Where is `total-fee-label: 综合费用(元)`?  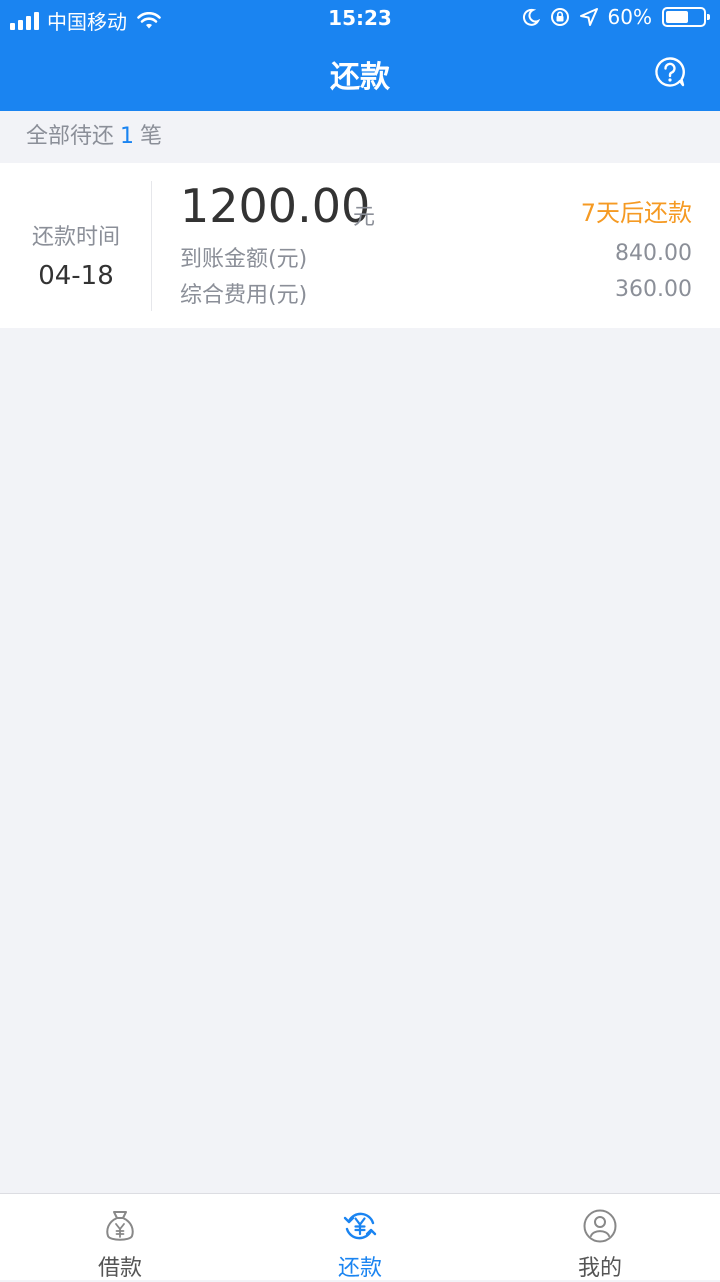 total-fee-label: 综合费用(元) is located at coordinates (244, 295).